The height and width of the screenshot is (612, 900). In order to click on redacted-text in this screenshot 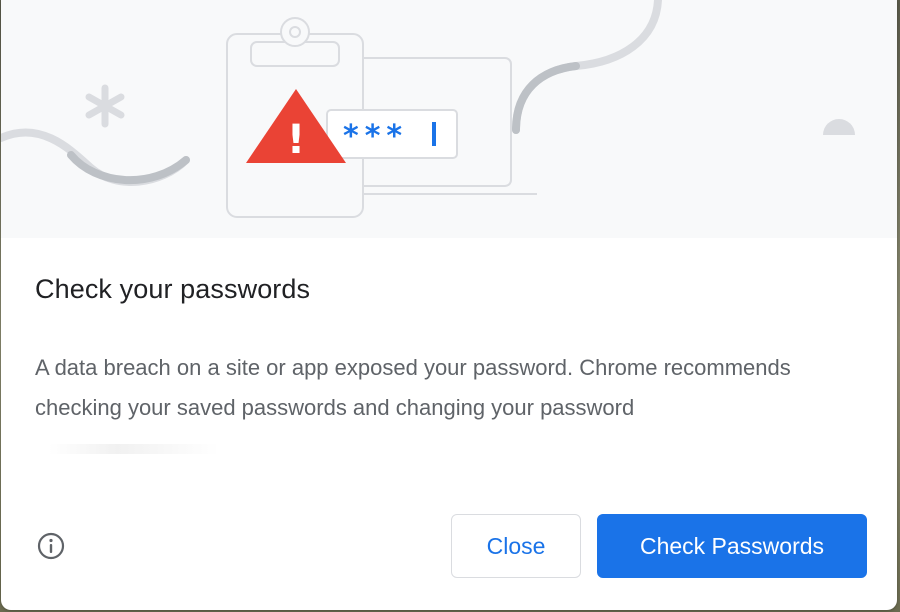, I will do `click(134, 449)`.